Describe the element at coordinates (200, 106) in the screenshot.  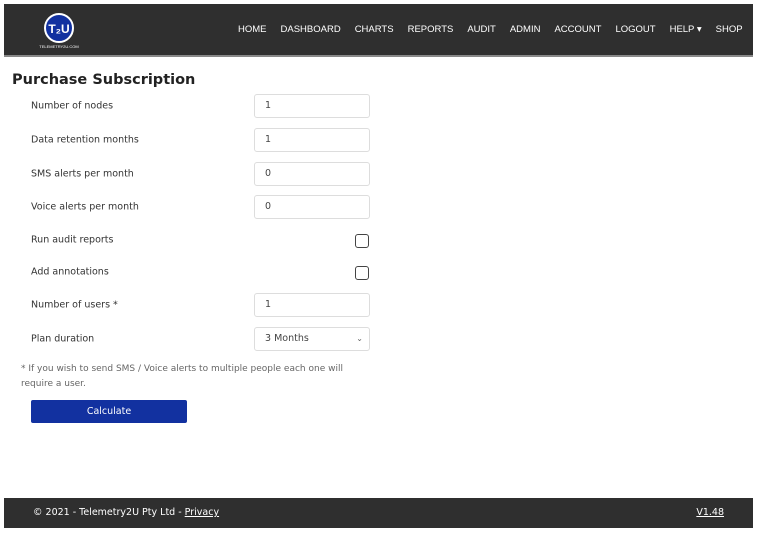
I see `row-nodes: Number of nodes 1` at that location.